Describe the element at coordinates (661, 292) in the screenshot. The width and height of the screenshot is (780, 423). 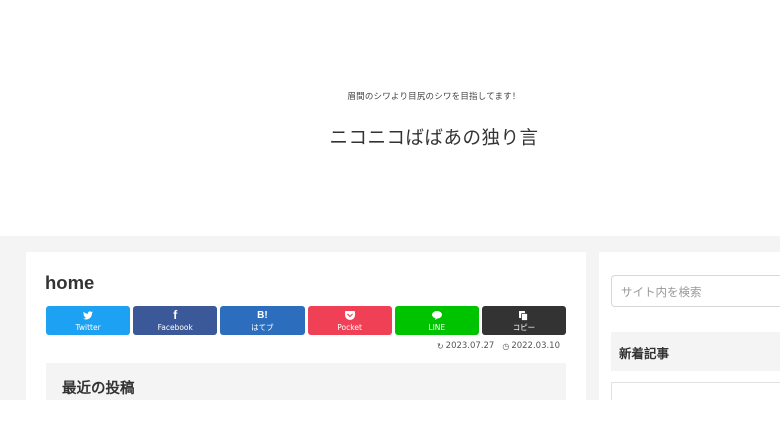
I see `search-placeholder: サイト内を検索` at that location.